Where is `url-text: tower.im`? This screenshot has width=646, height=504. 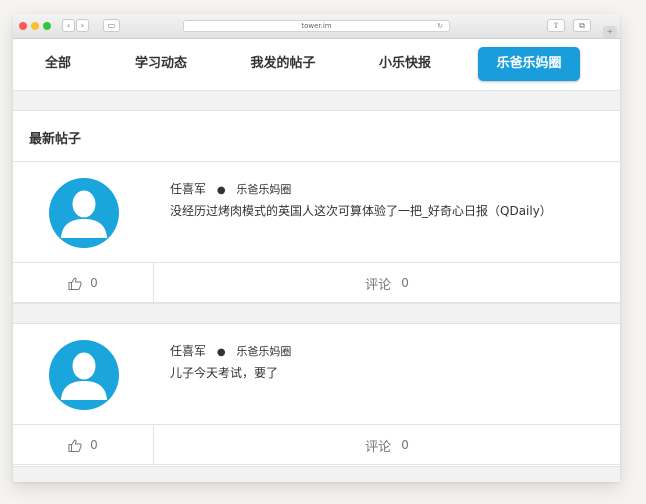
url-text: tower.im is located at coordinates (316, 26).